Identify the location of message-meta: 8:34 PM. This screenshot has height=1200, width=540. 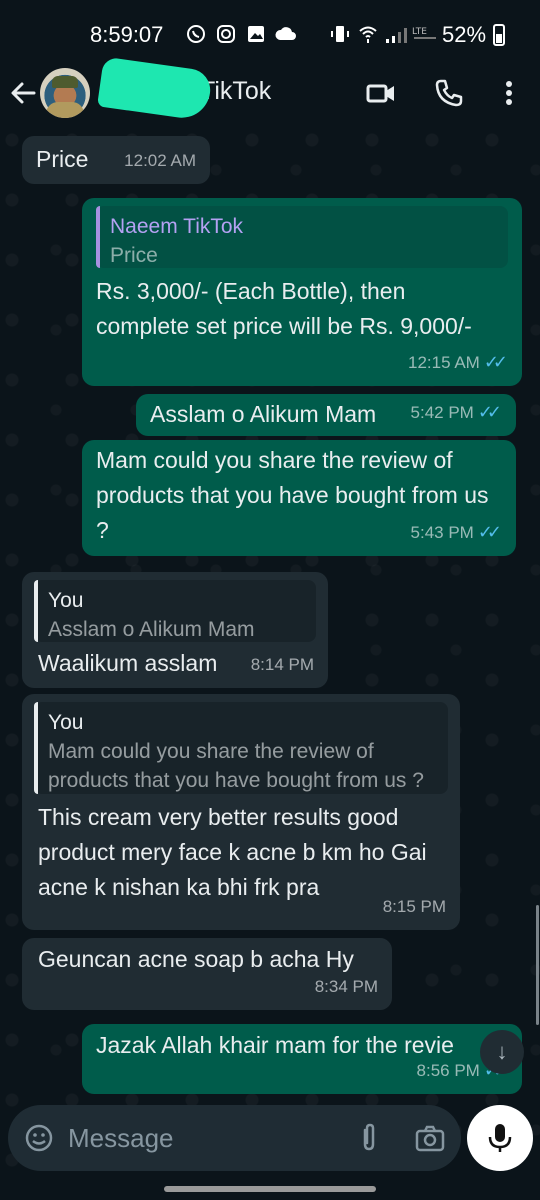
(346, 986).